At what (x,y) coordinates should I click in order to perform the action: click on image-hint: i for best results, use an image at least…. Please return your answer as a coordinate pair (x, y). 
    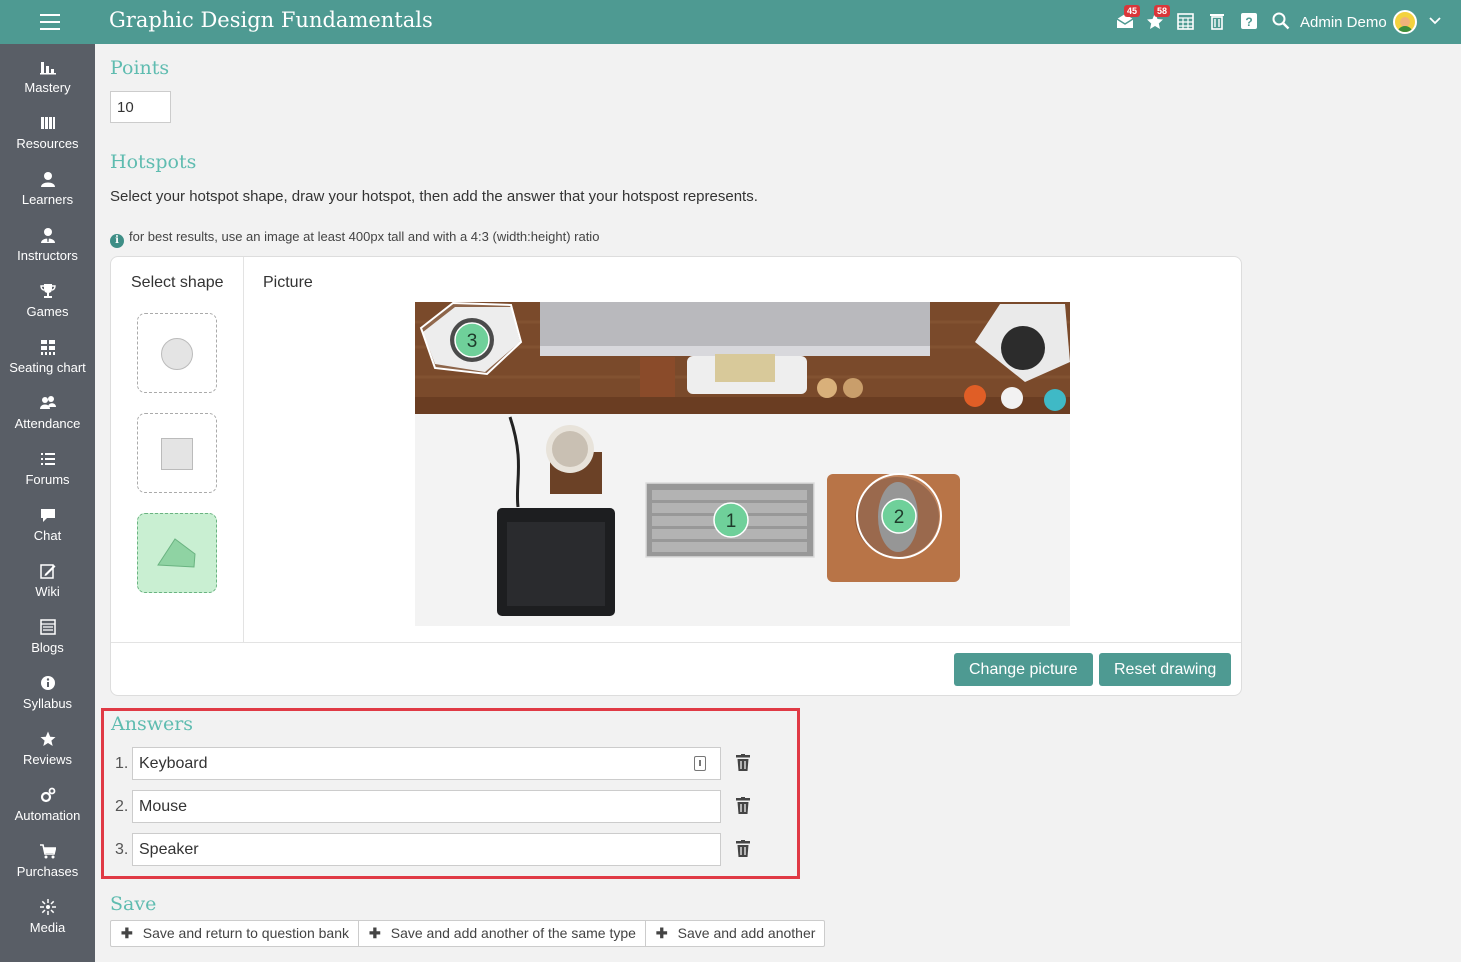
    Looking at the image, I should click on (354, 238).